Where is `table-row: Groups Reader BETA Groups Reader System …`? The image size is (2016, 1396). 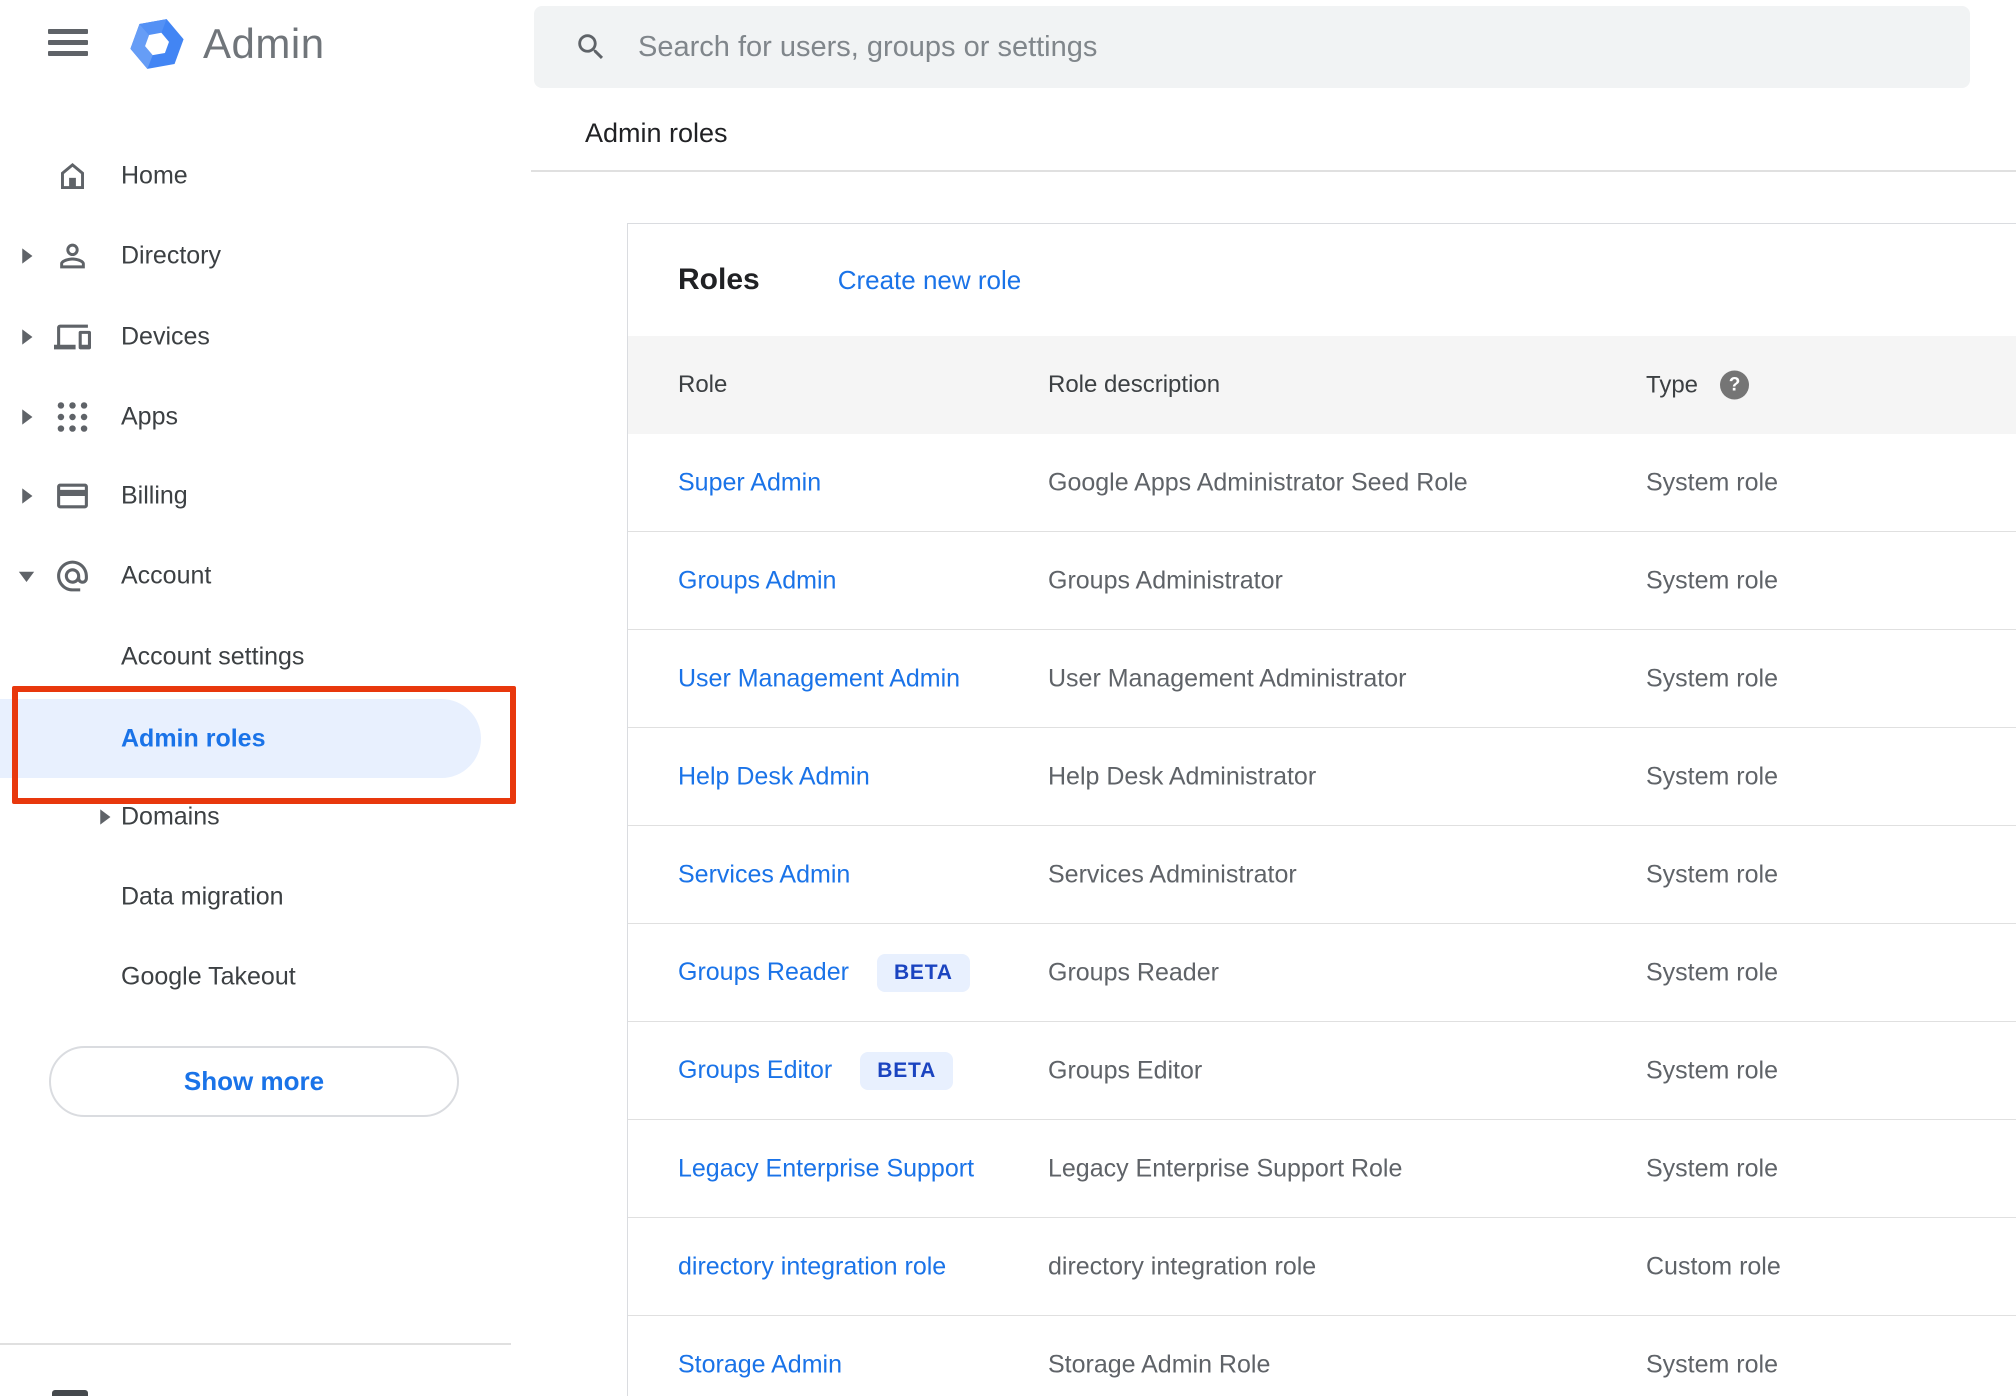
table-row: Groups Reader BETA Groups Reader System … is located at coordinates (1322, 973).